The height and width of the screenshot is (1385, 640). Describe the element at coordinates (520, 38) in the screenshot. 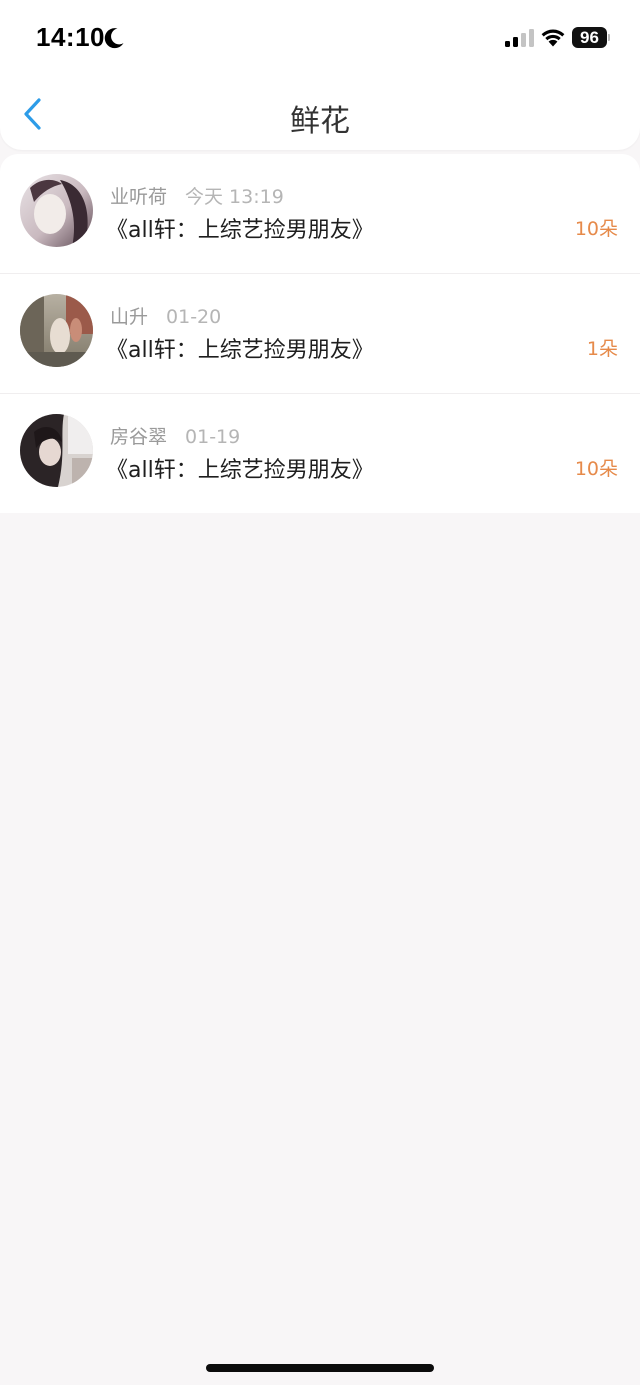

I see `cellular-signal-icon` at that location.